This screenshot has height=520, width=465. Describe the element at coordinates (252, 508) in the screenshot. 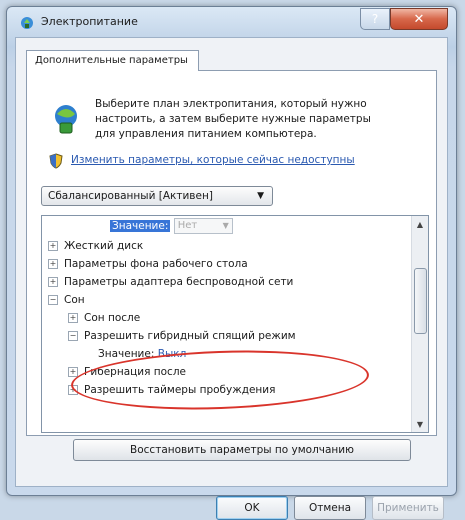

I see `ok-button: OK` at that location.